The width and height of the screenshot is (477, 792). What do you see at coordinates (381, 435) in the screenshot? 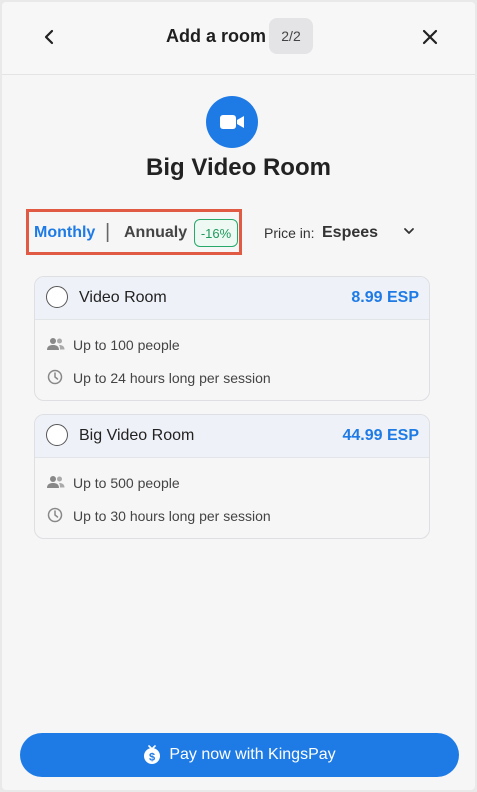
I see `plan-price: 44.99 ESP` at bounding box center [381, 435].